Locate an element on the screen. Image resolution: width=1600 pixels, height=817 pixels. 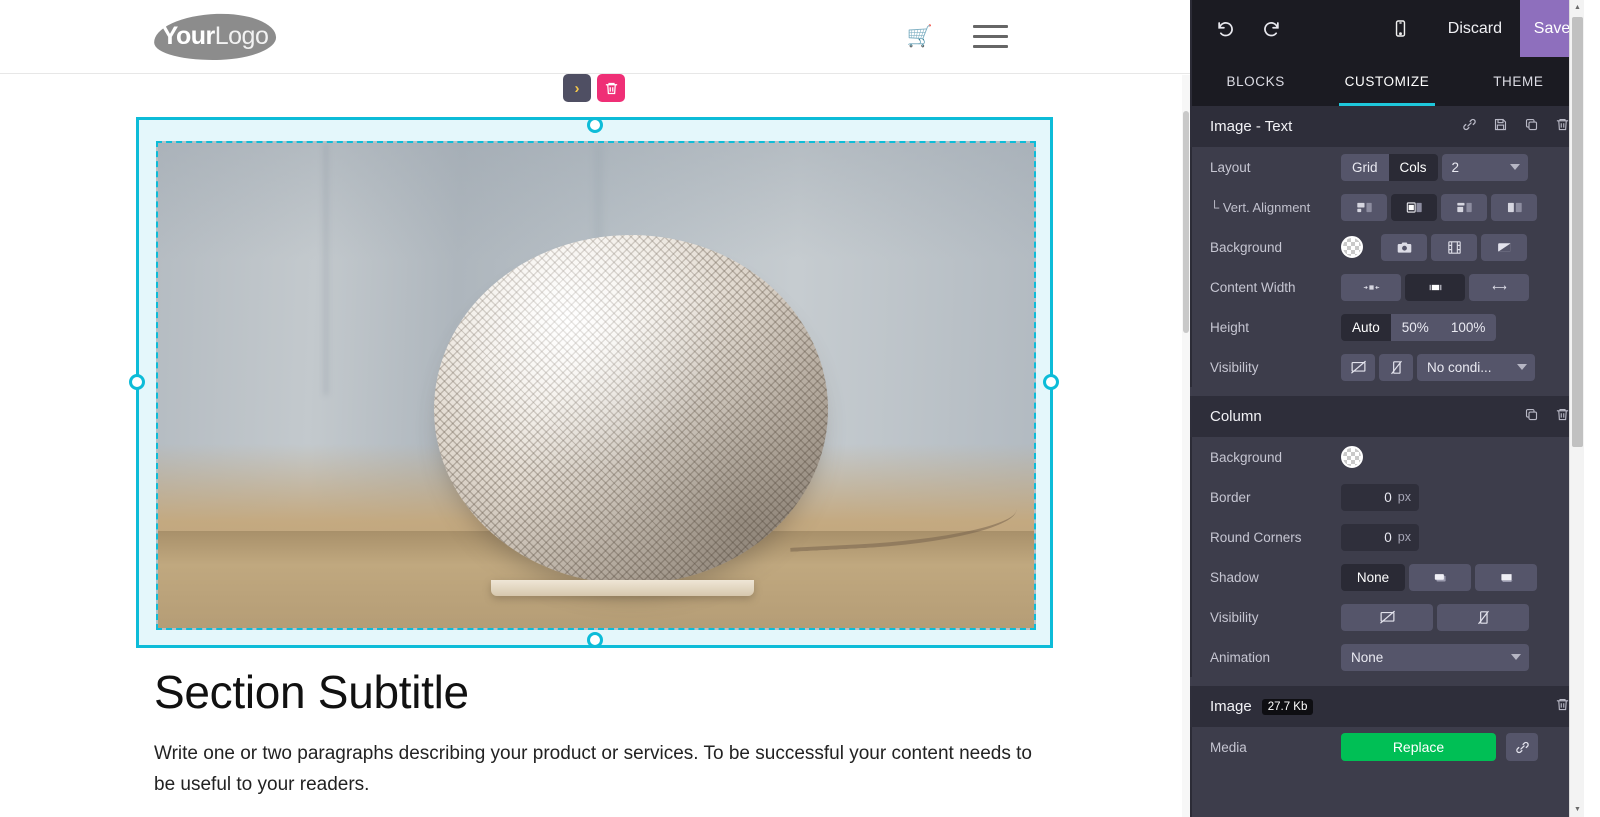
mobile-preview-icon is located at coordinates (1401, 28).